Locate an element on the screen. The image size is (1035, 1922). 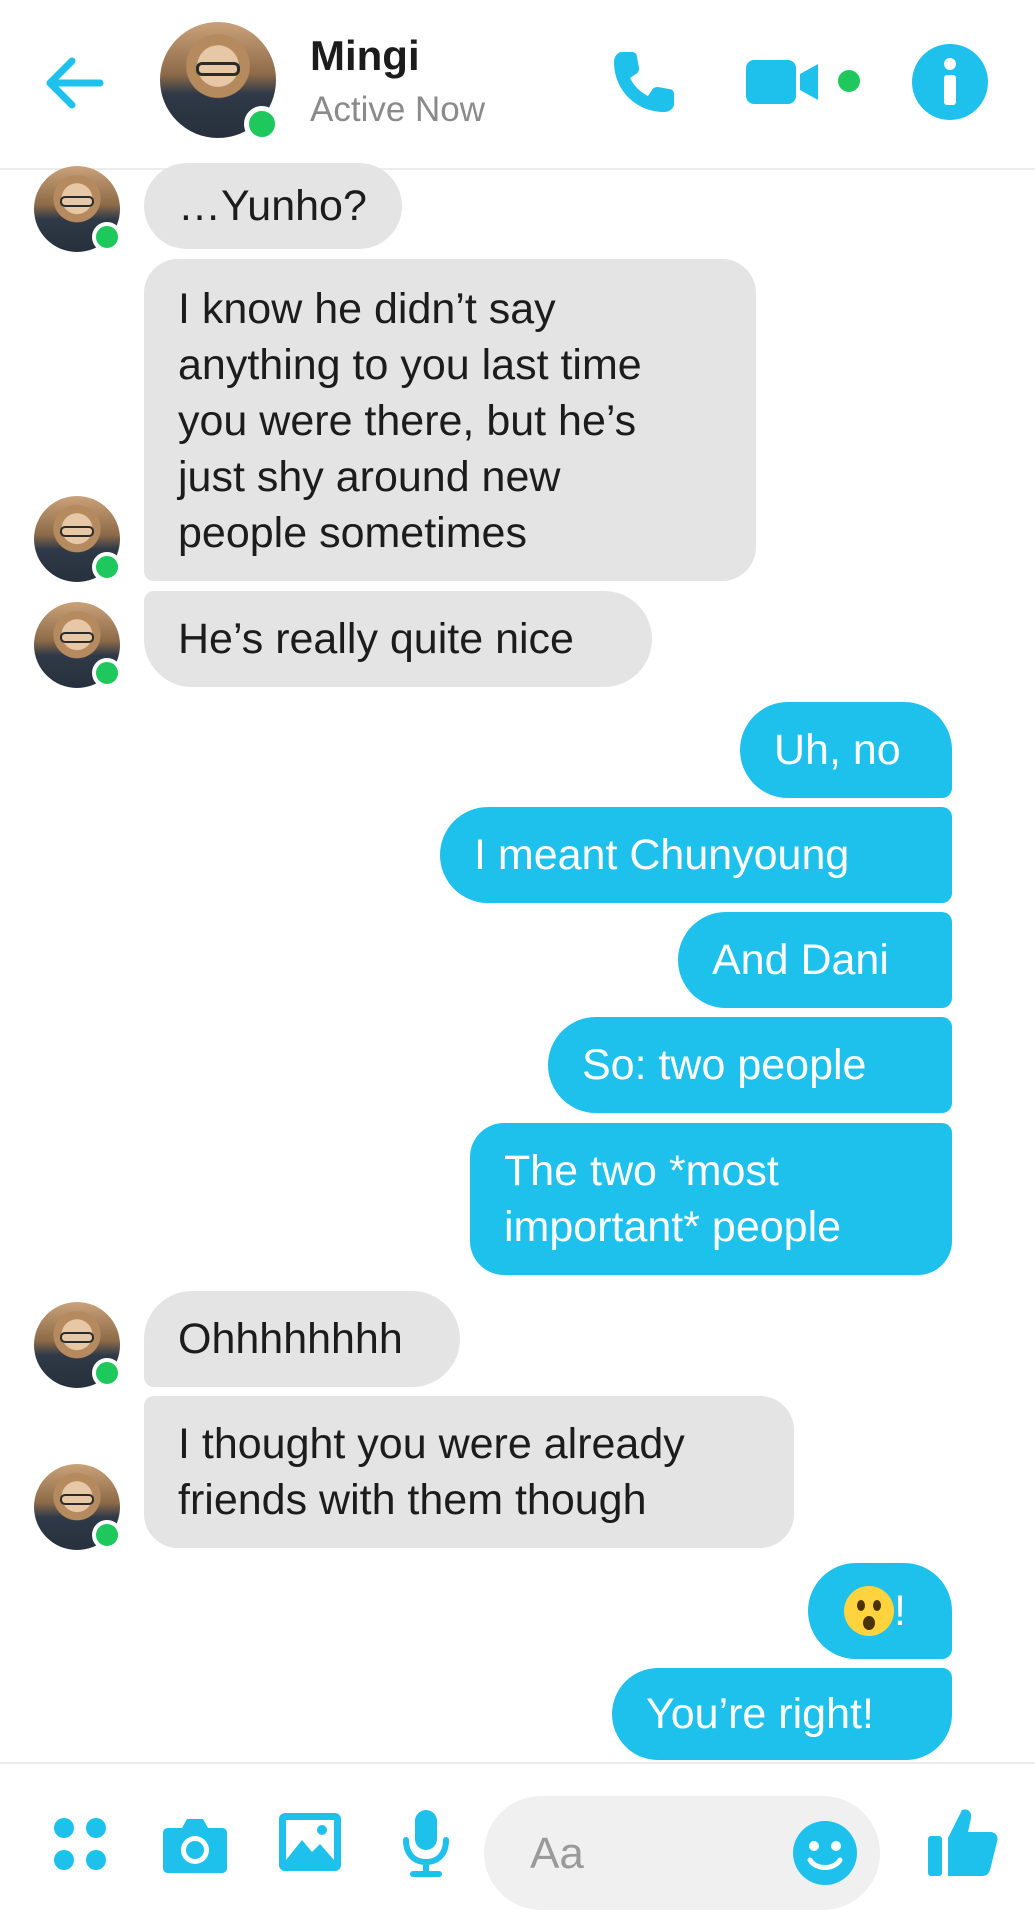
info-icon is located at coordinates (950, 82).